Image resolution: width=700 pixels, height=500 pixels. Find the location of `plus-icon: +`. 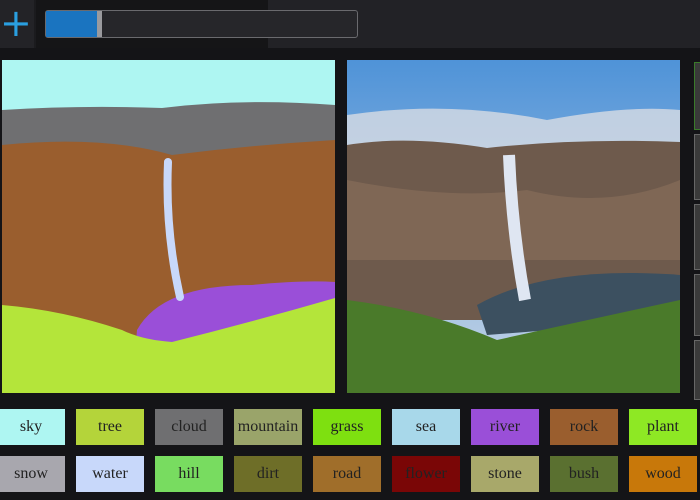

plus-icon: + is located at coordinates (17, 24).